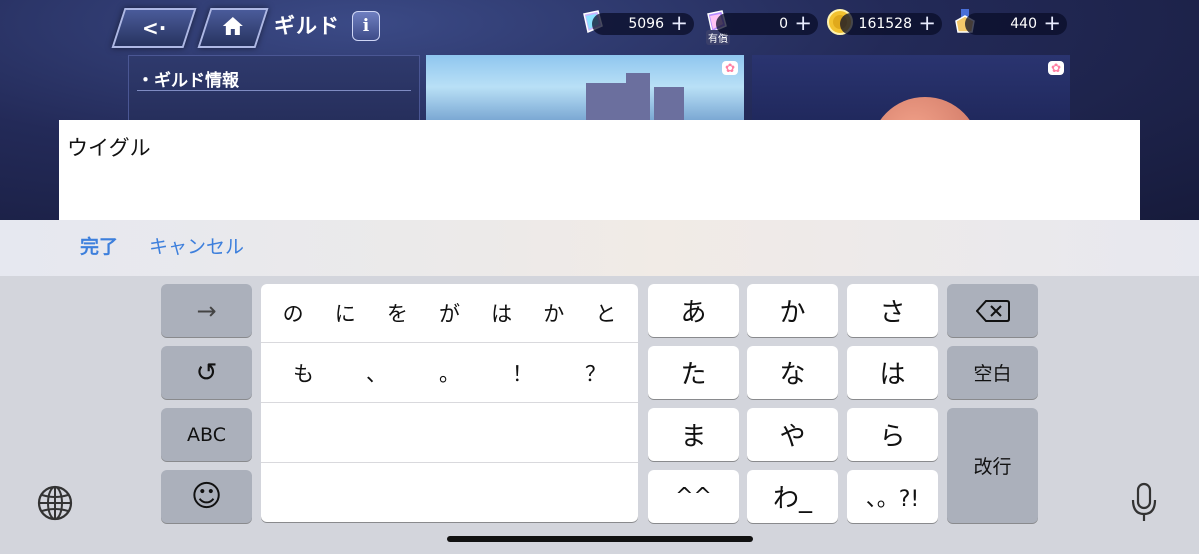 This screenshot has height=554, width=1199. Describe the element at coordinates (693, 496) in the screenshot. I see `kaomoji-key: ^^` at that location.